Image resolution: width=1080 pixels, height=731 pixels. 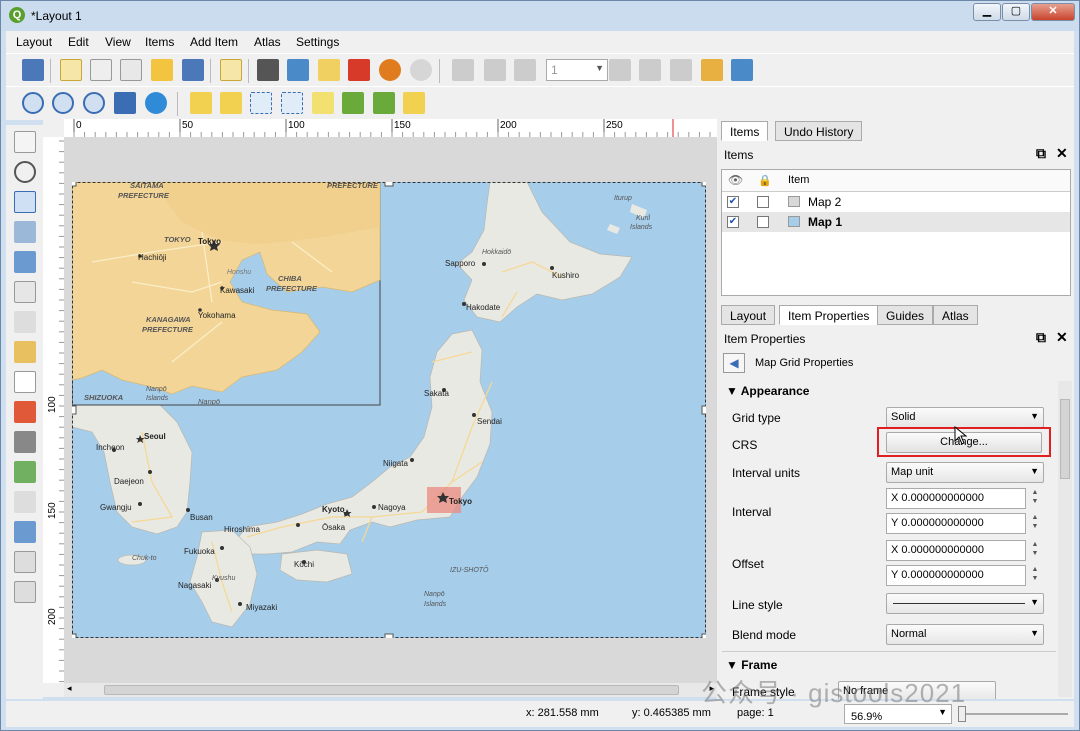 What do you see at coordinates (1035, 575) in the screenshot?
I see `offset-y-stepper: ▲ ▼` at bounding box center [1035, 575].